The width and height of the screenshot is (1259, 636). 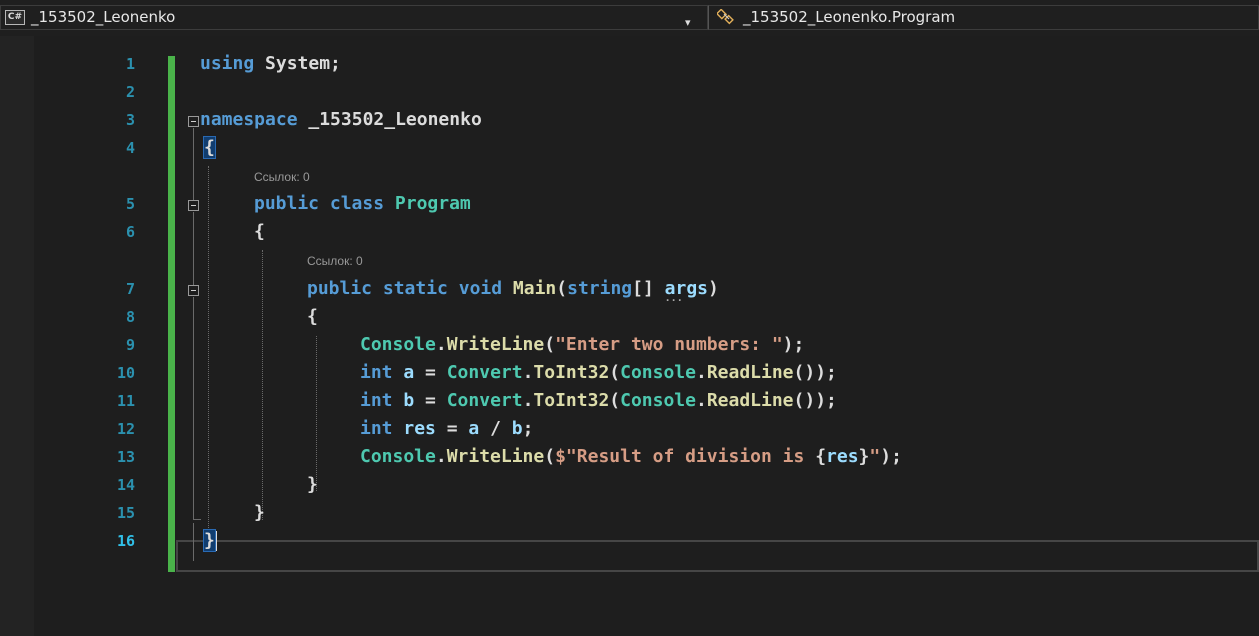 I want to click on line-number: 6, so click(x=130, y=232).